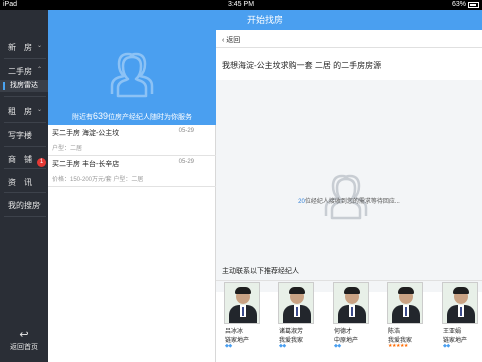  I want to click on page-title: 开始找房, so click(264, 20).